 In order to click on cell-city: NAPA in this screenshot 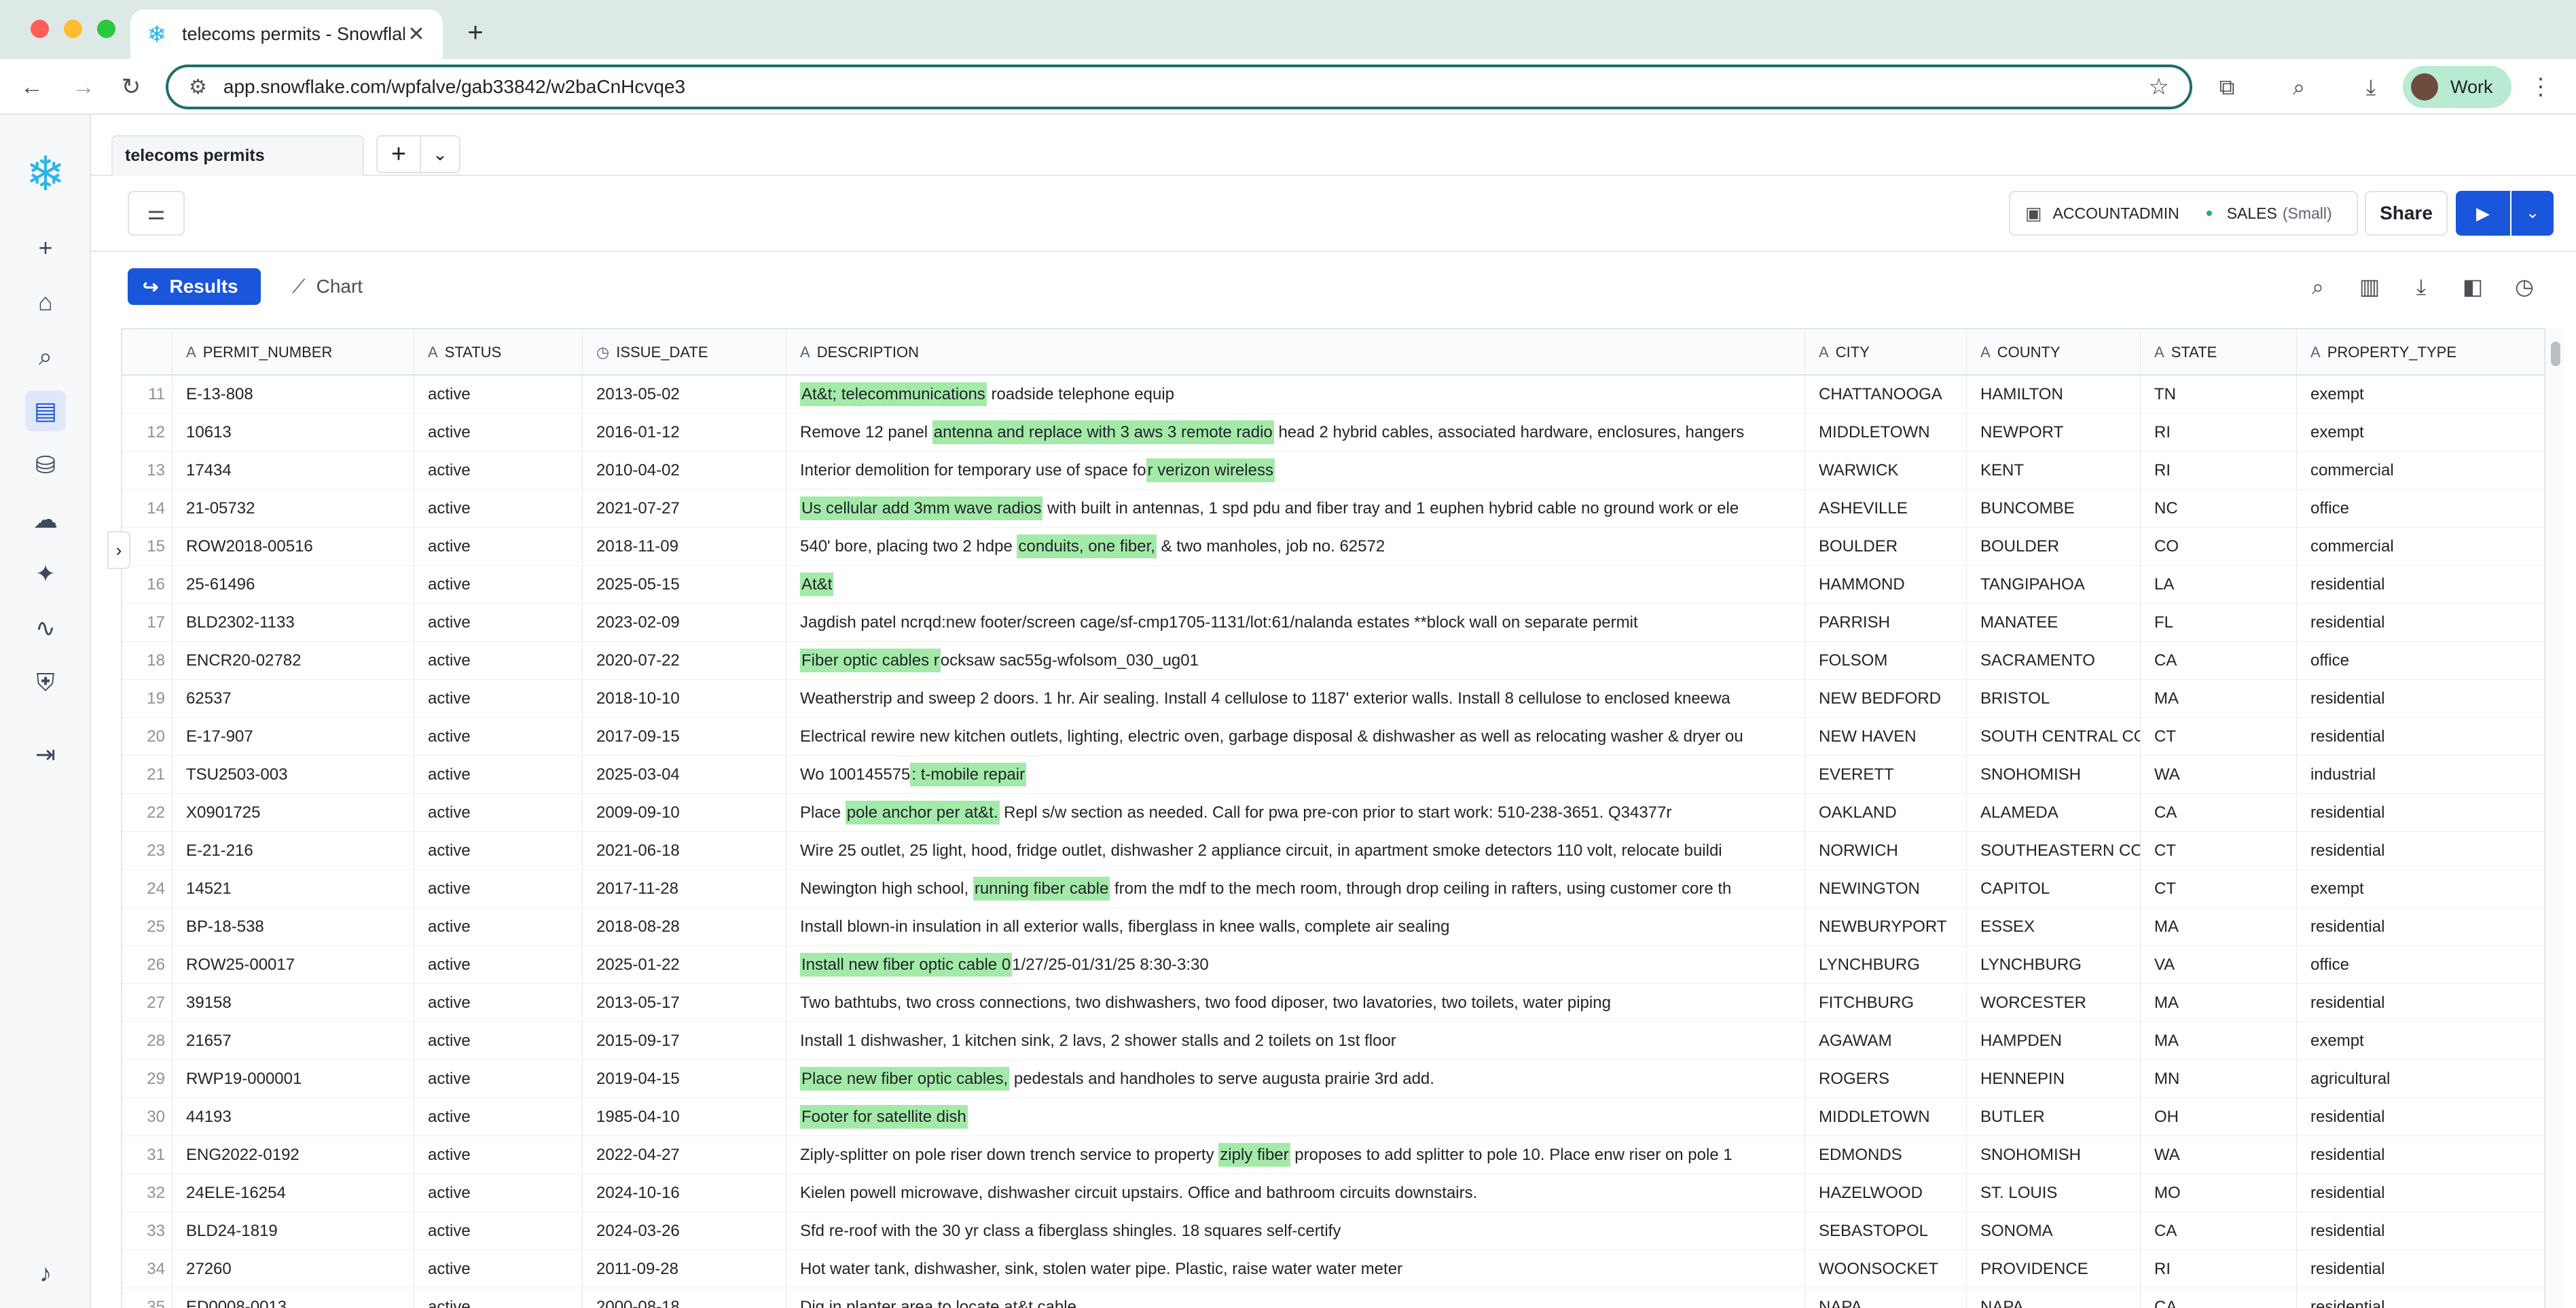, I will do `click(1886, 1298)`.